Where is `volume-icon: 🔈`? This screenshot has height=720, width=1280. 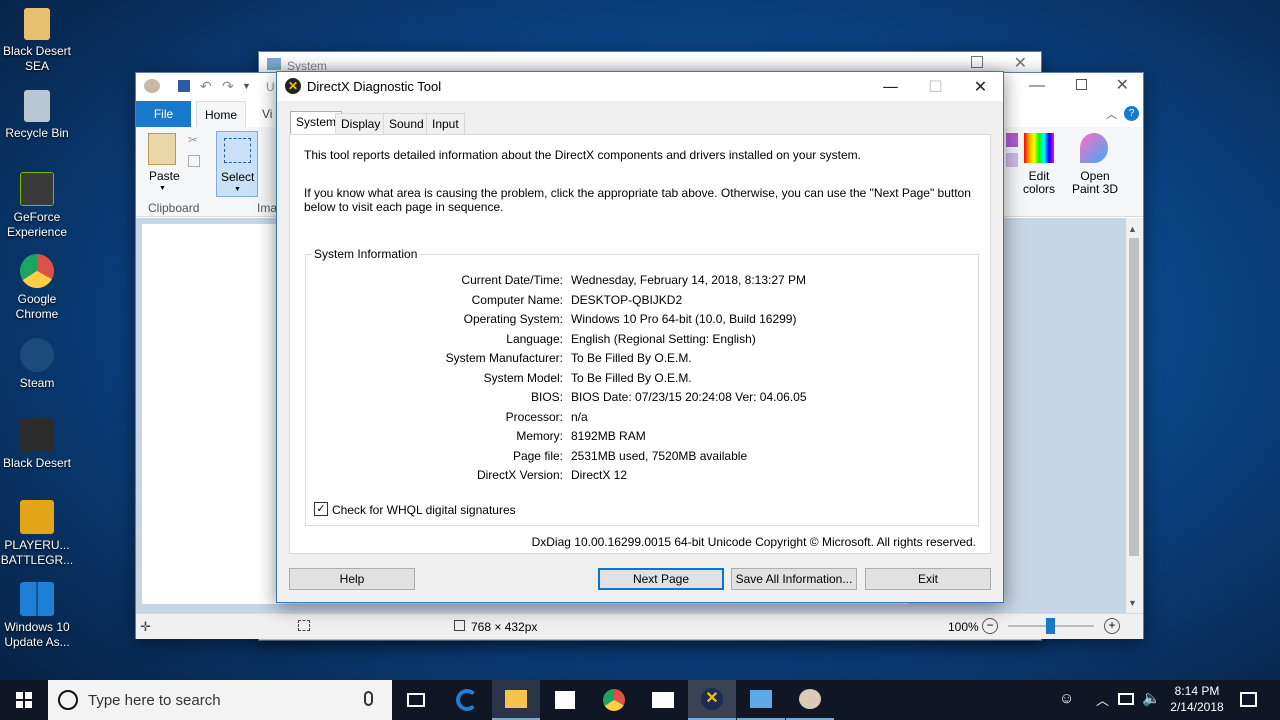 volume-icon: 🔈 is located at coordinates (1151, 698).